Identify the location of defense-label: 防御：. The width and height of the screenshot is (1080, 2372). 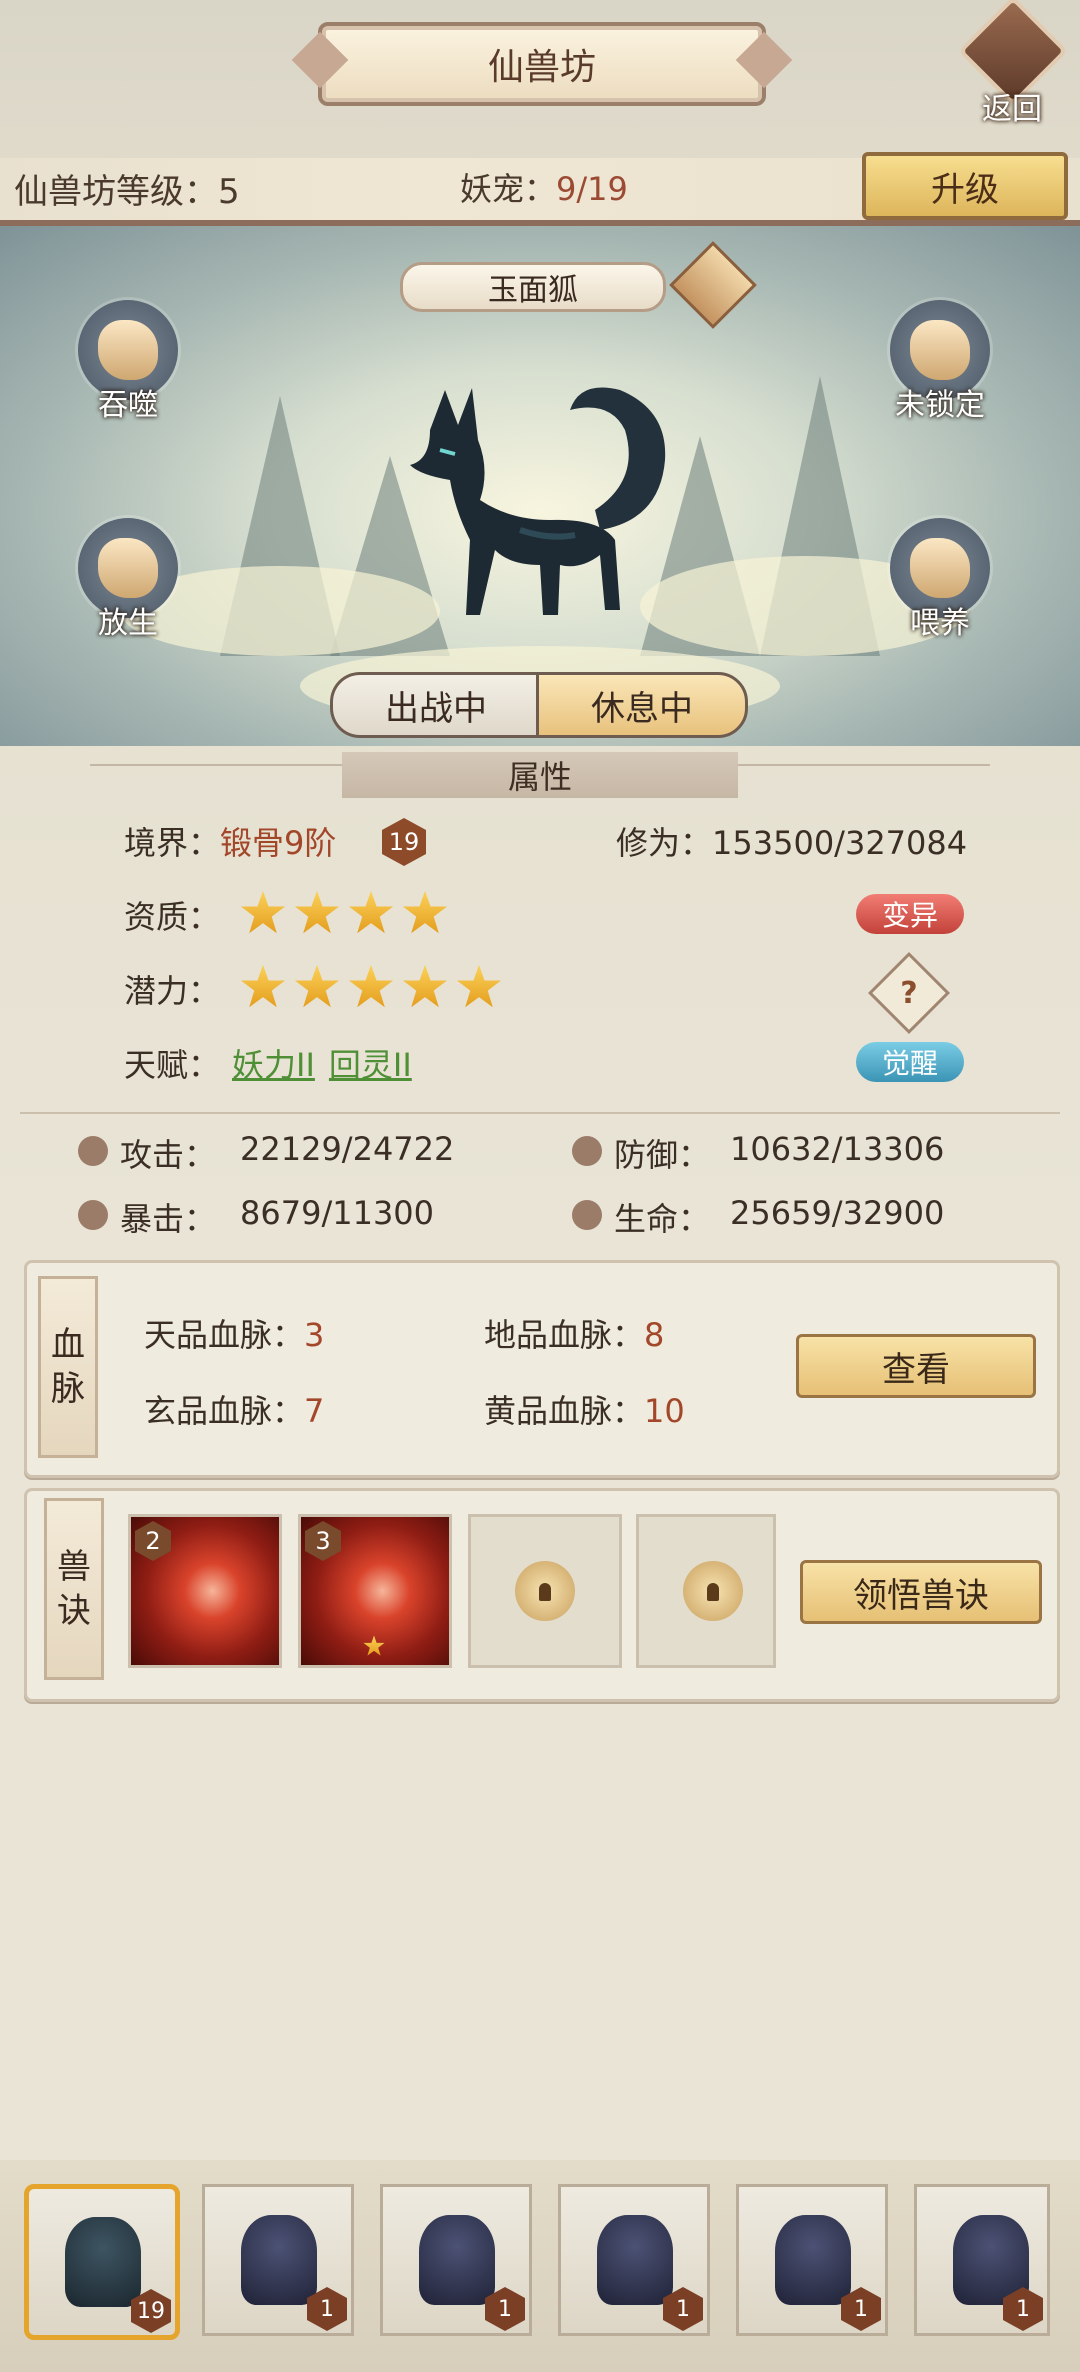
(662, 1155).